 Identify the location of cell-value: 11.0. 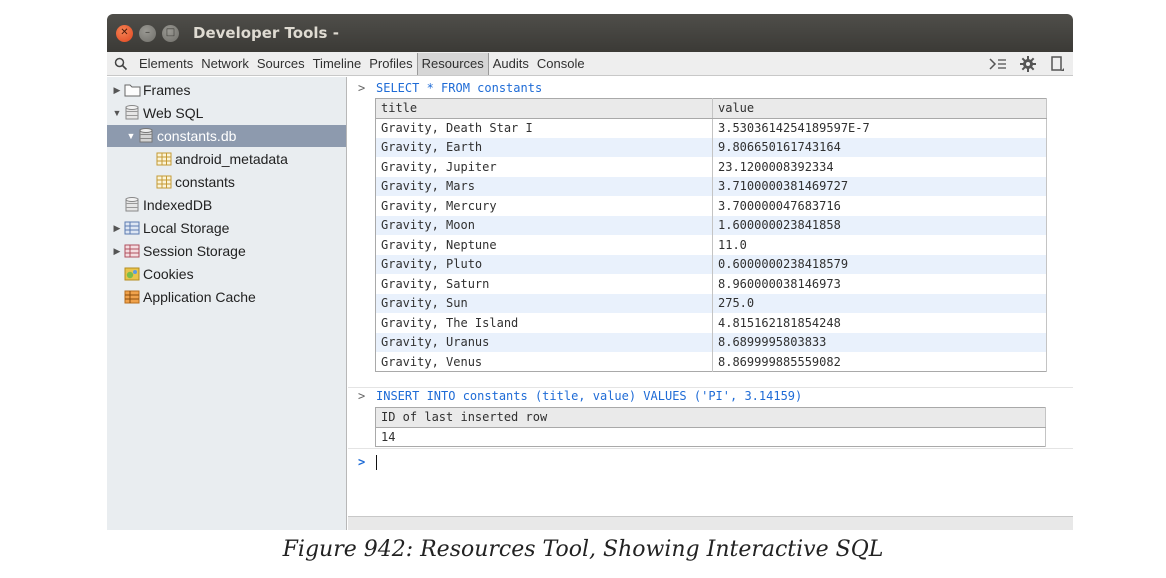
(879, 245).